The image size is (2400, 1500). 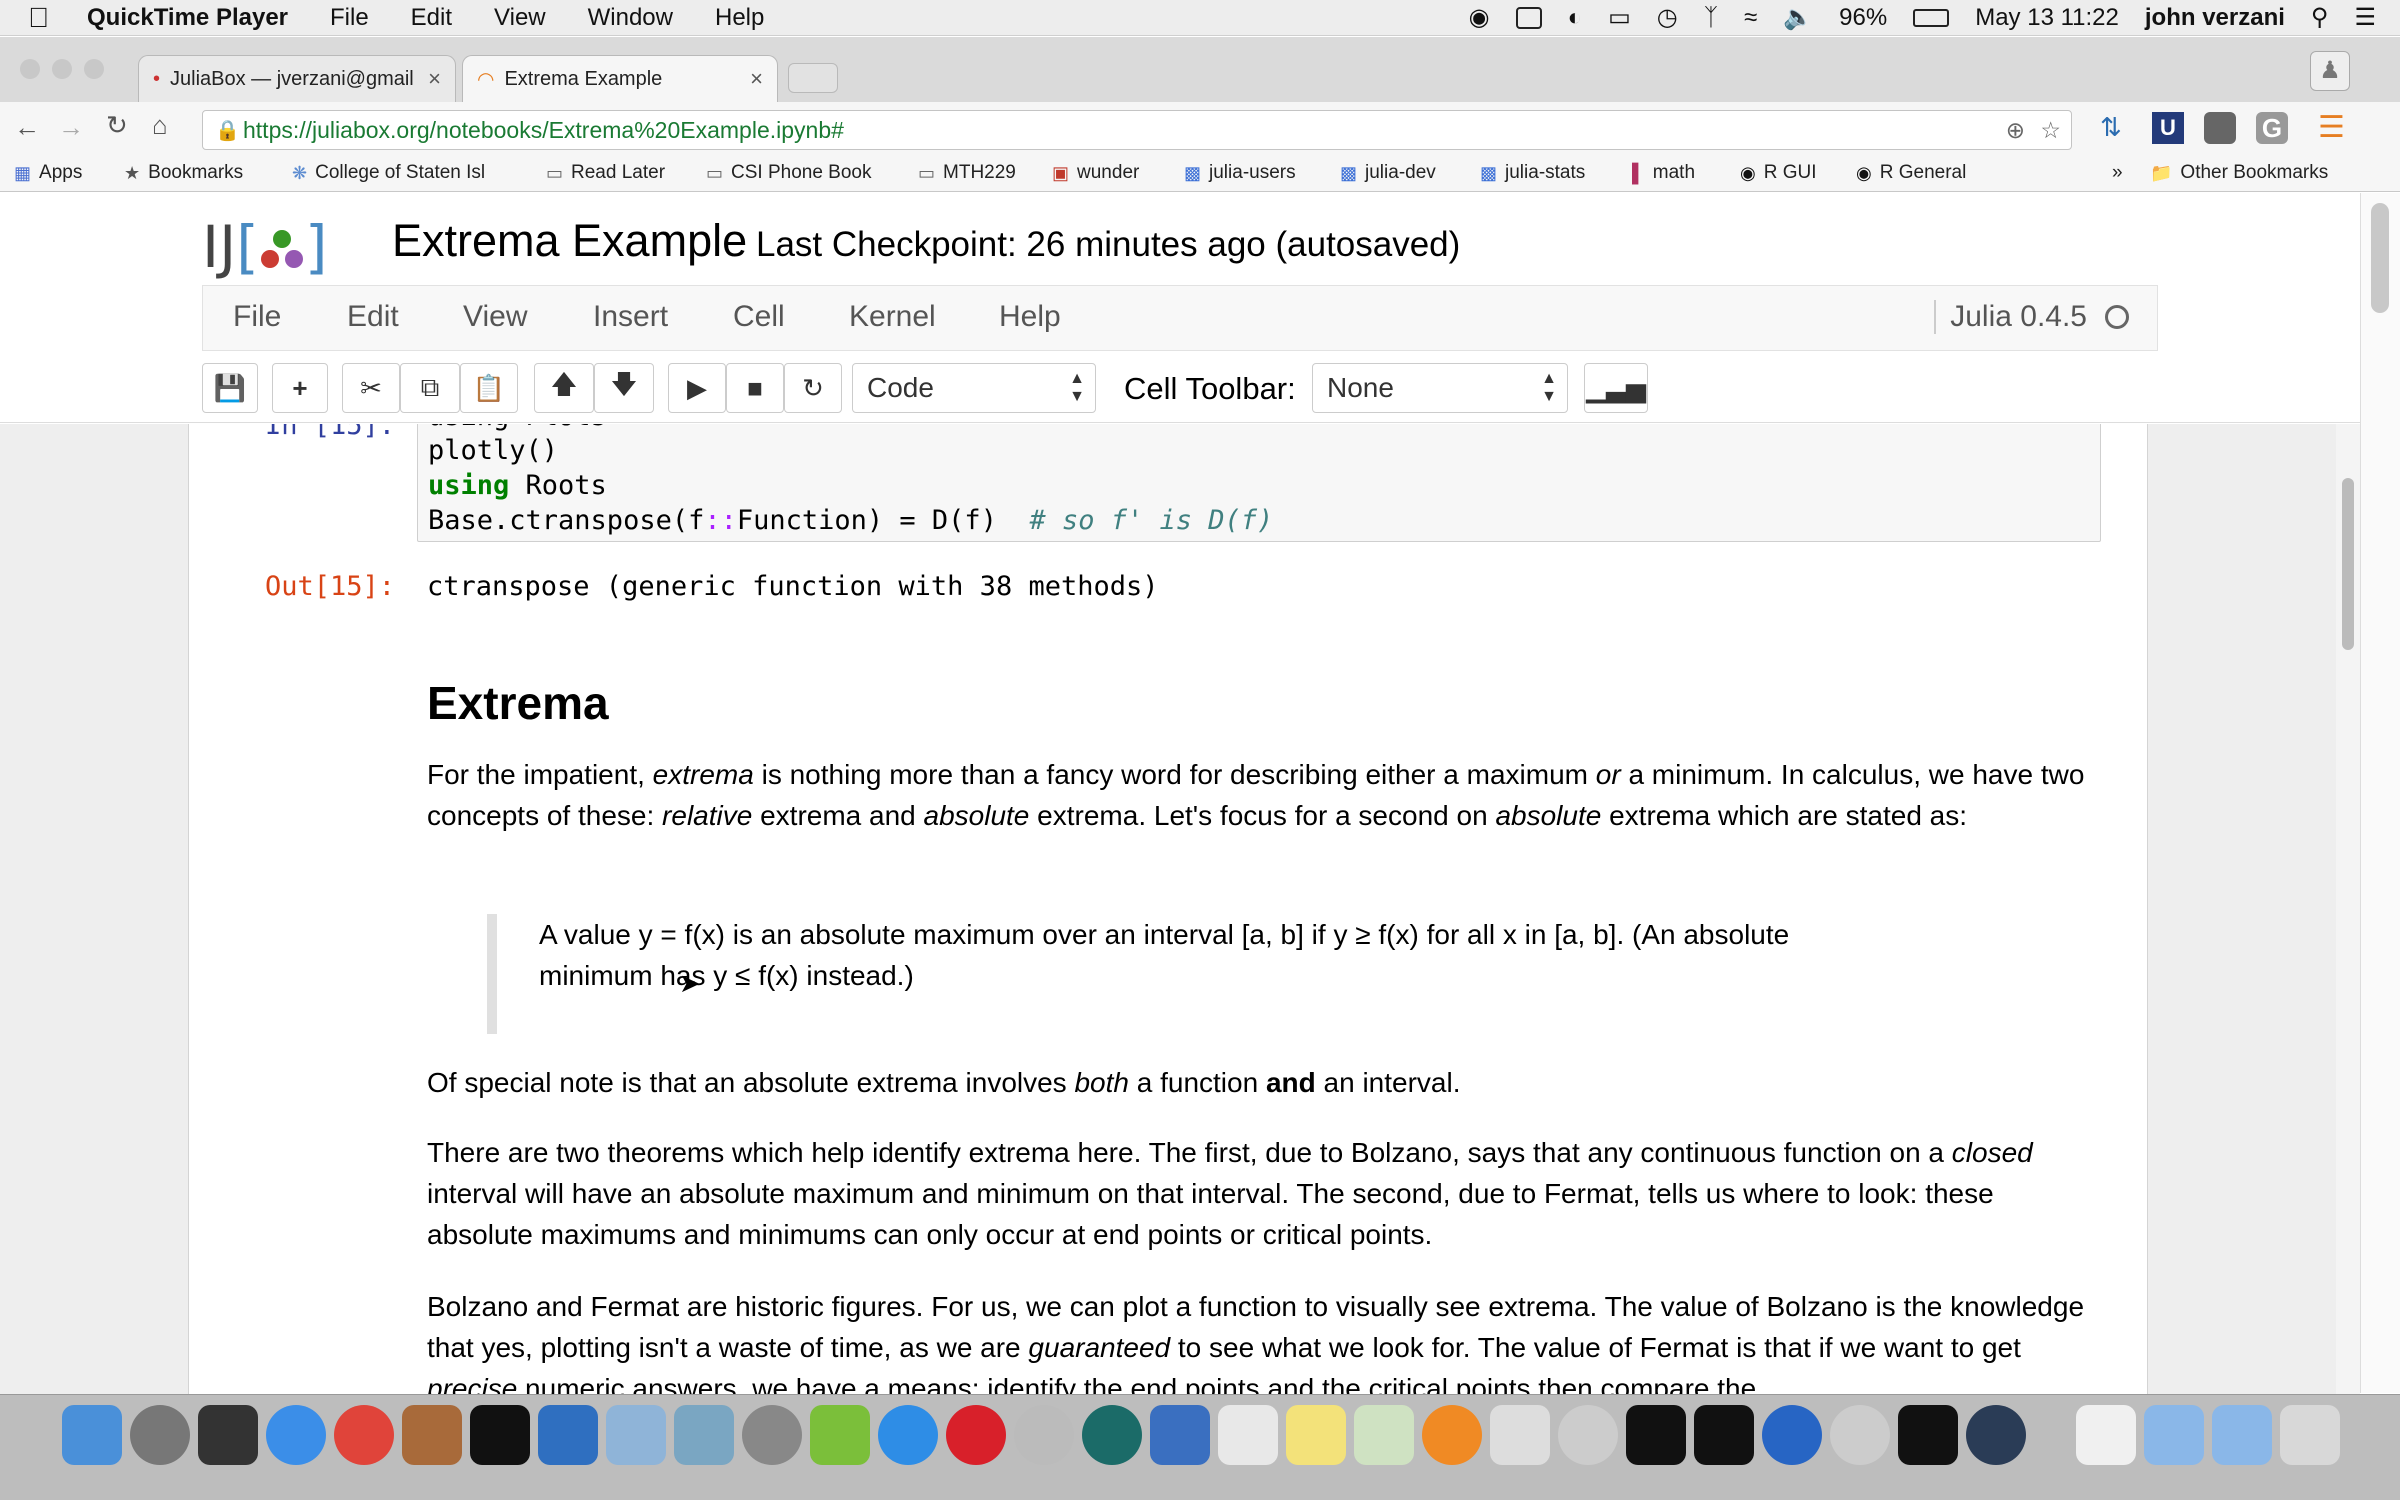 What do you see at coordinates (1180, 1435) in the screenshot?
I see `word-icon` at bounding box center [1180, 1435].